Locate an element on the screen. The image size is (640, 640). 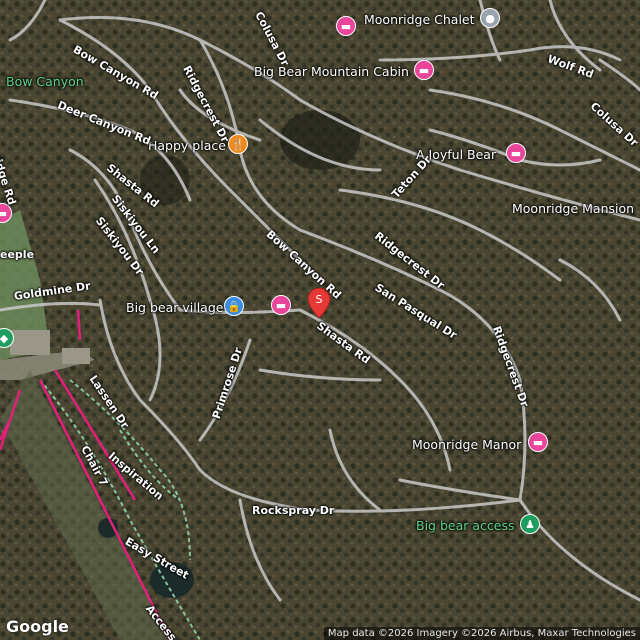
marker-glyph: S is located at coordinates (319, 299).